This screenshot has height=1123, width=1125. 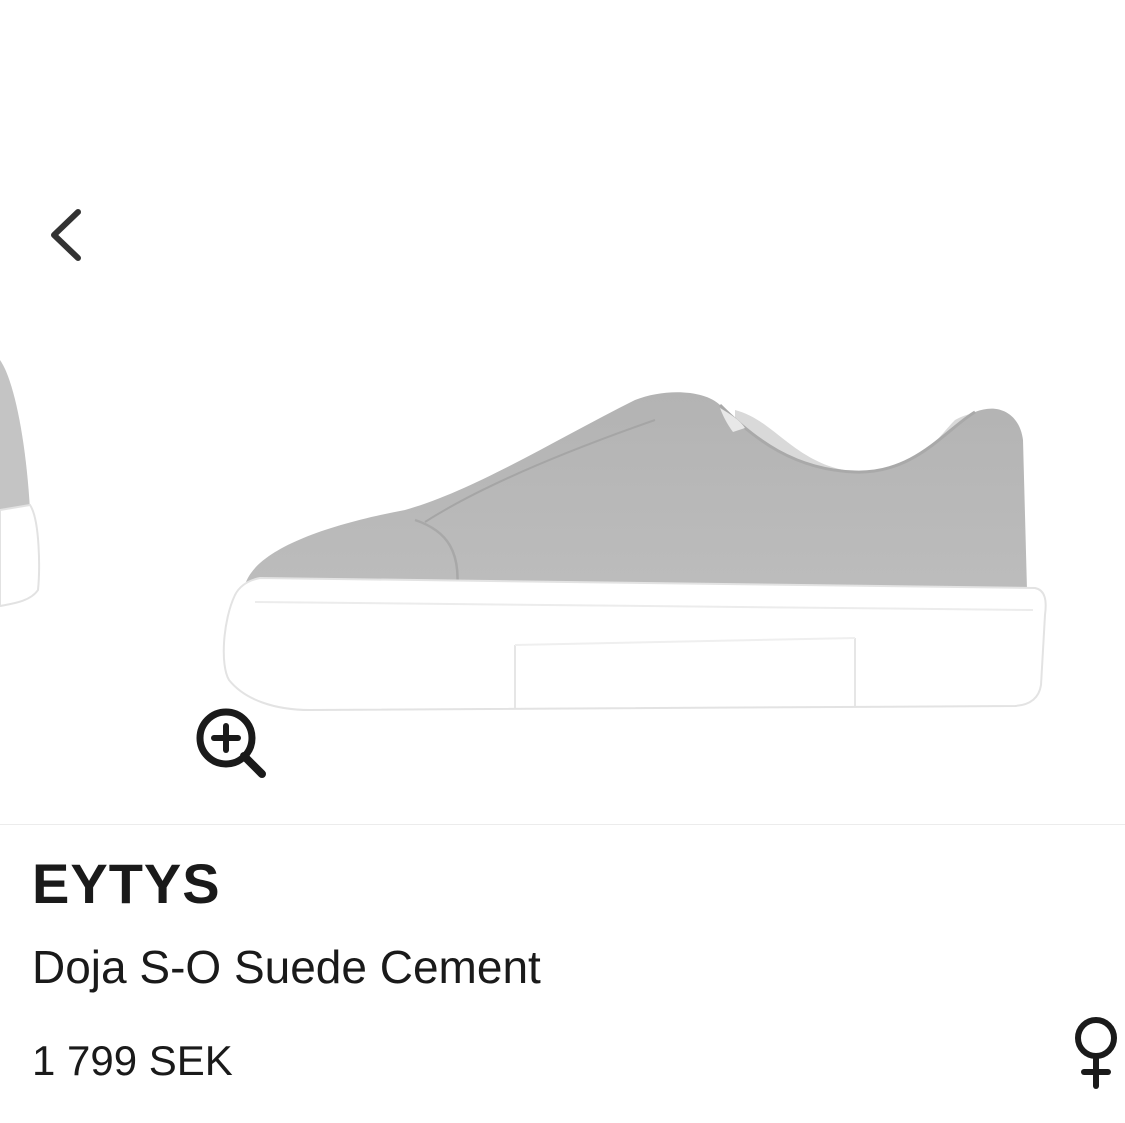 I want to click on product-price: 1 799 SEK, so click(x=132, y=1060).